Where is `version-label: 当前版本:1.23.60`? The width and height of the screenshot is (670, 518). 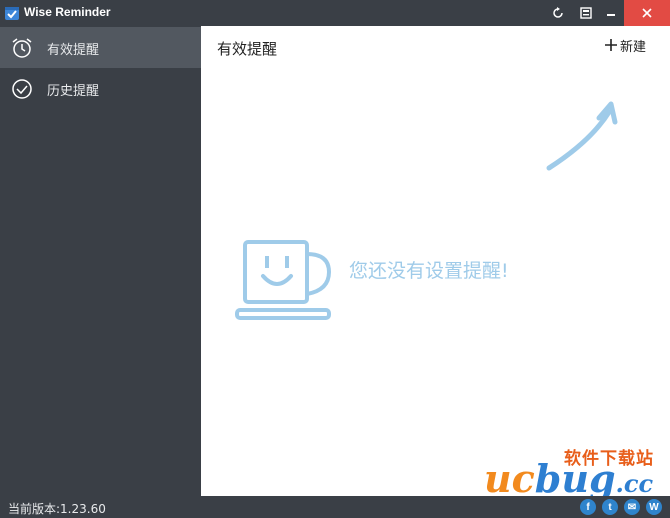 version-label: 当前版本:1.23.60 is located at coordinates (57, 509).